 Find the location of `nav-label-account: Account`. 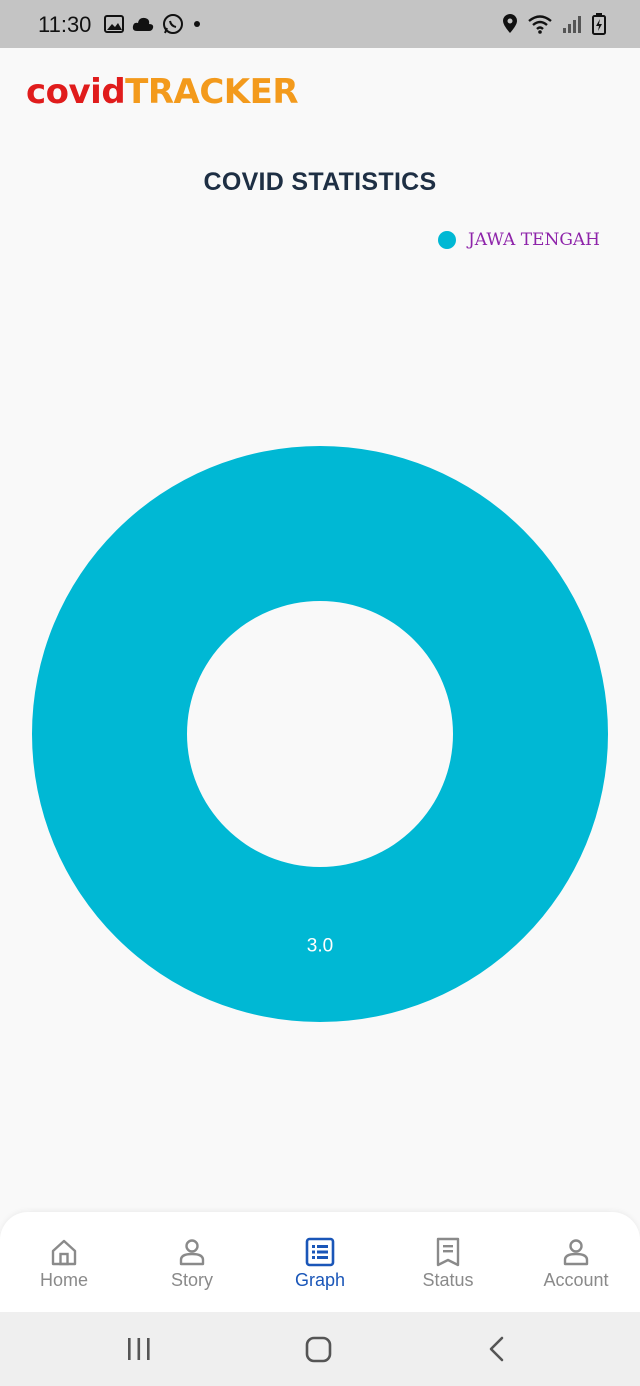

nav-label-account: Account is located at coordinates (576, 1280).